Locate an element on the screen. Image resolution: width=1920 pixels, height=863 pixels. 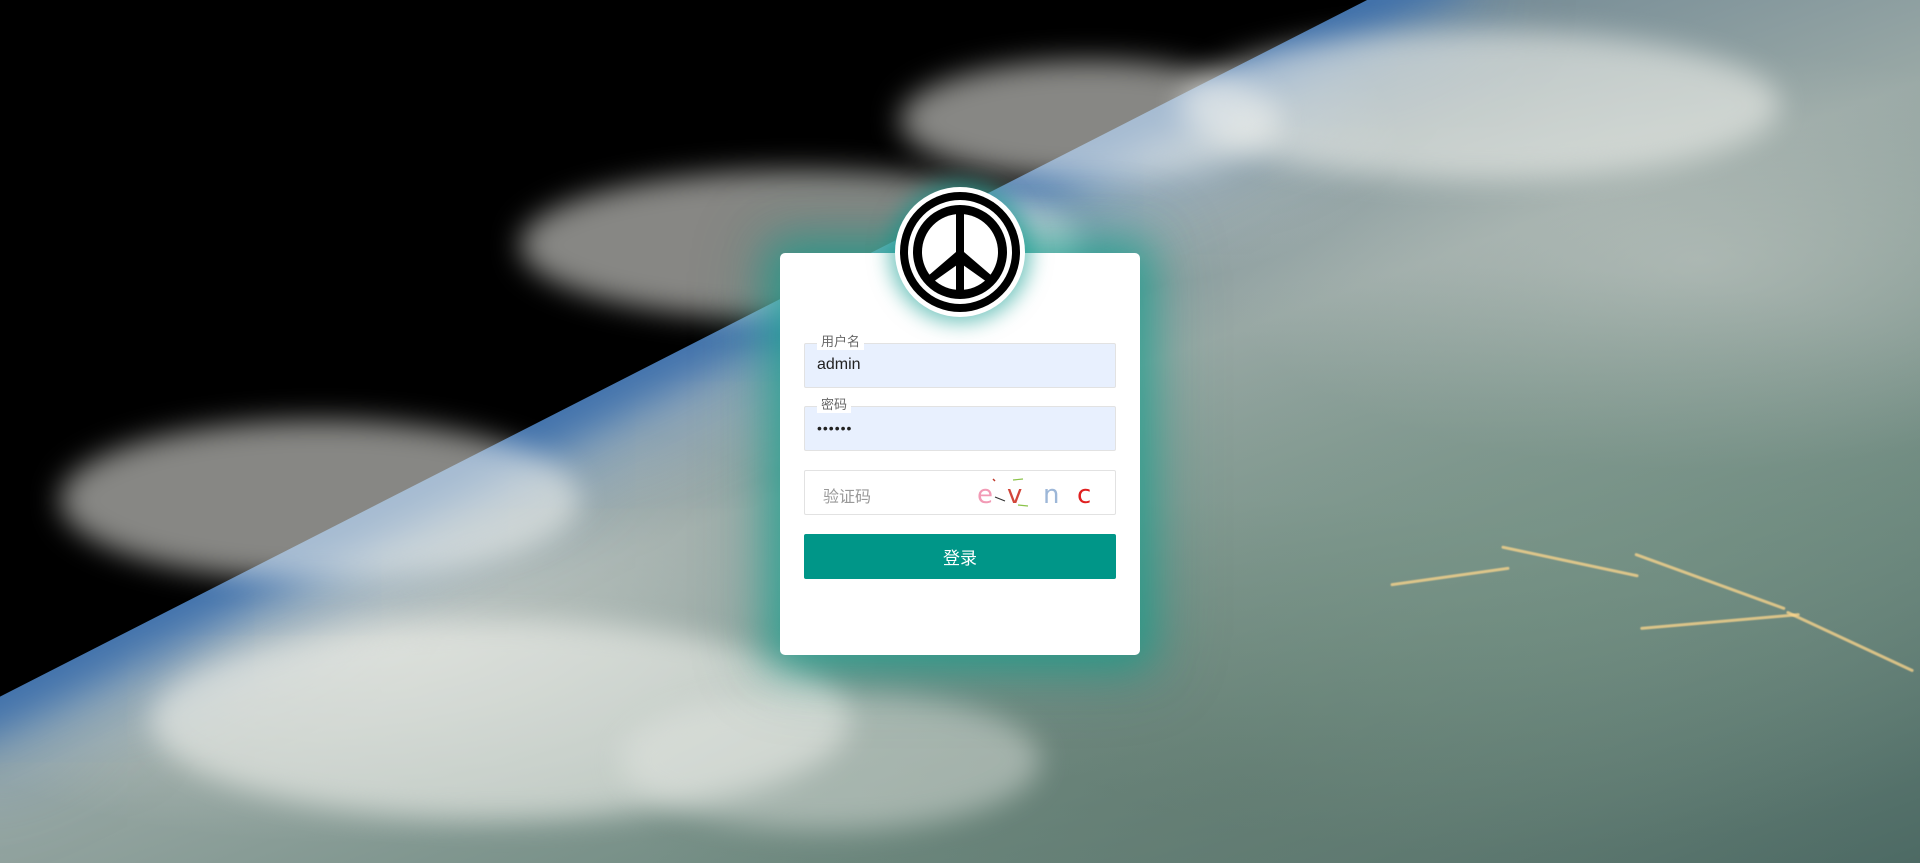
password-field: 密码 •••••• is located at coordinates (960, 424).